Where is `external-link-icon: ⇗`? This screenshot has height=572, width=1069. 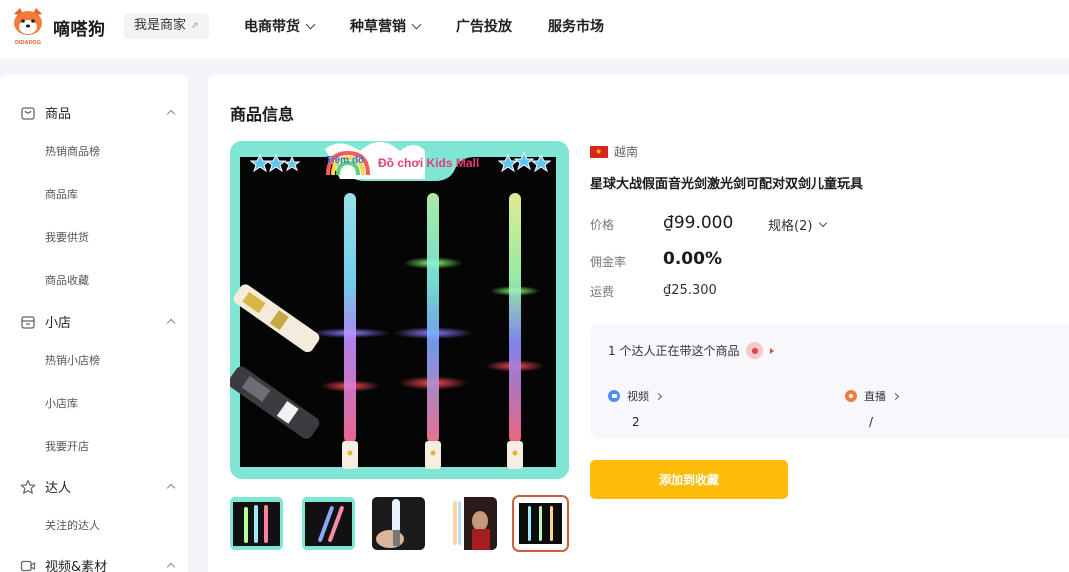
external-link-icon: ⇗ is located at coordinates (195, 26).